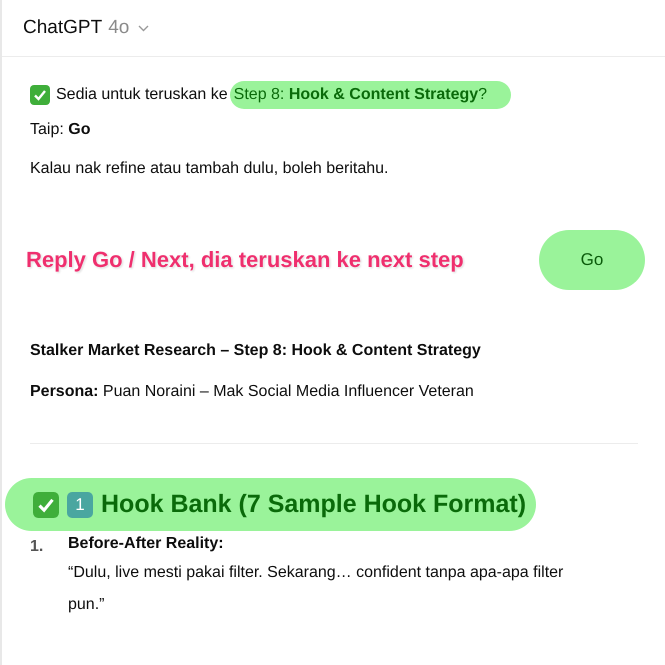 Image resolution: width=665 pixels, height=665 pixels. I want to click on annotation-text: Reply Go / Next, dia teruskan ke next step, so click(245, 260).